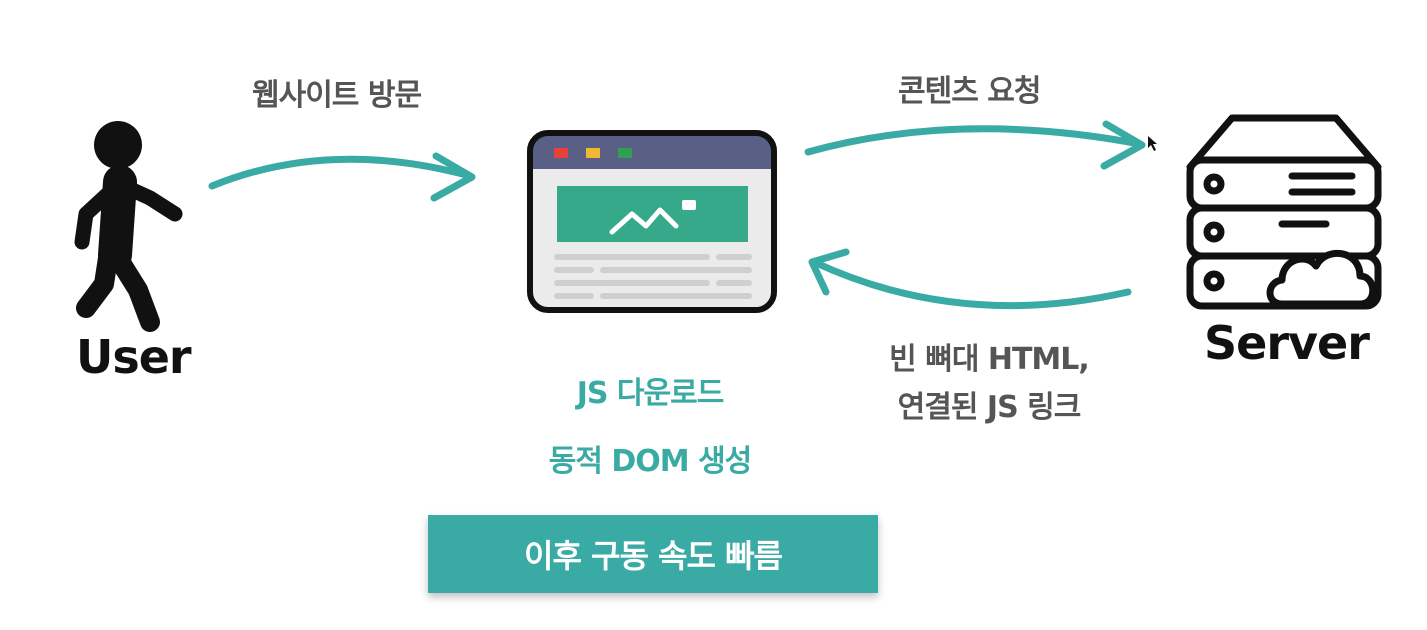  What do you see at coordinates (989, 384) in the screenshot?
I see `response-label: 빈 뼈대 HTML, 연결된 JS 링크` at bounding box center [989, 384].